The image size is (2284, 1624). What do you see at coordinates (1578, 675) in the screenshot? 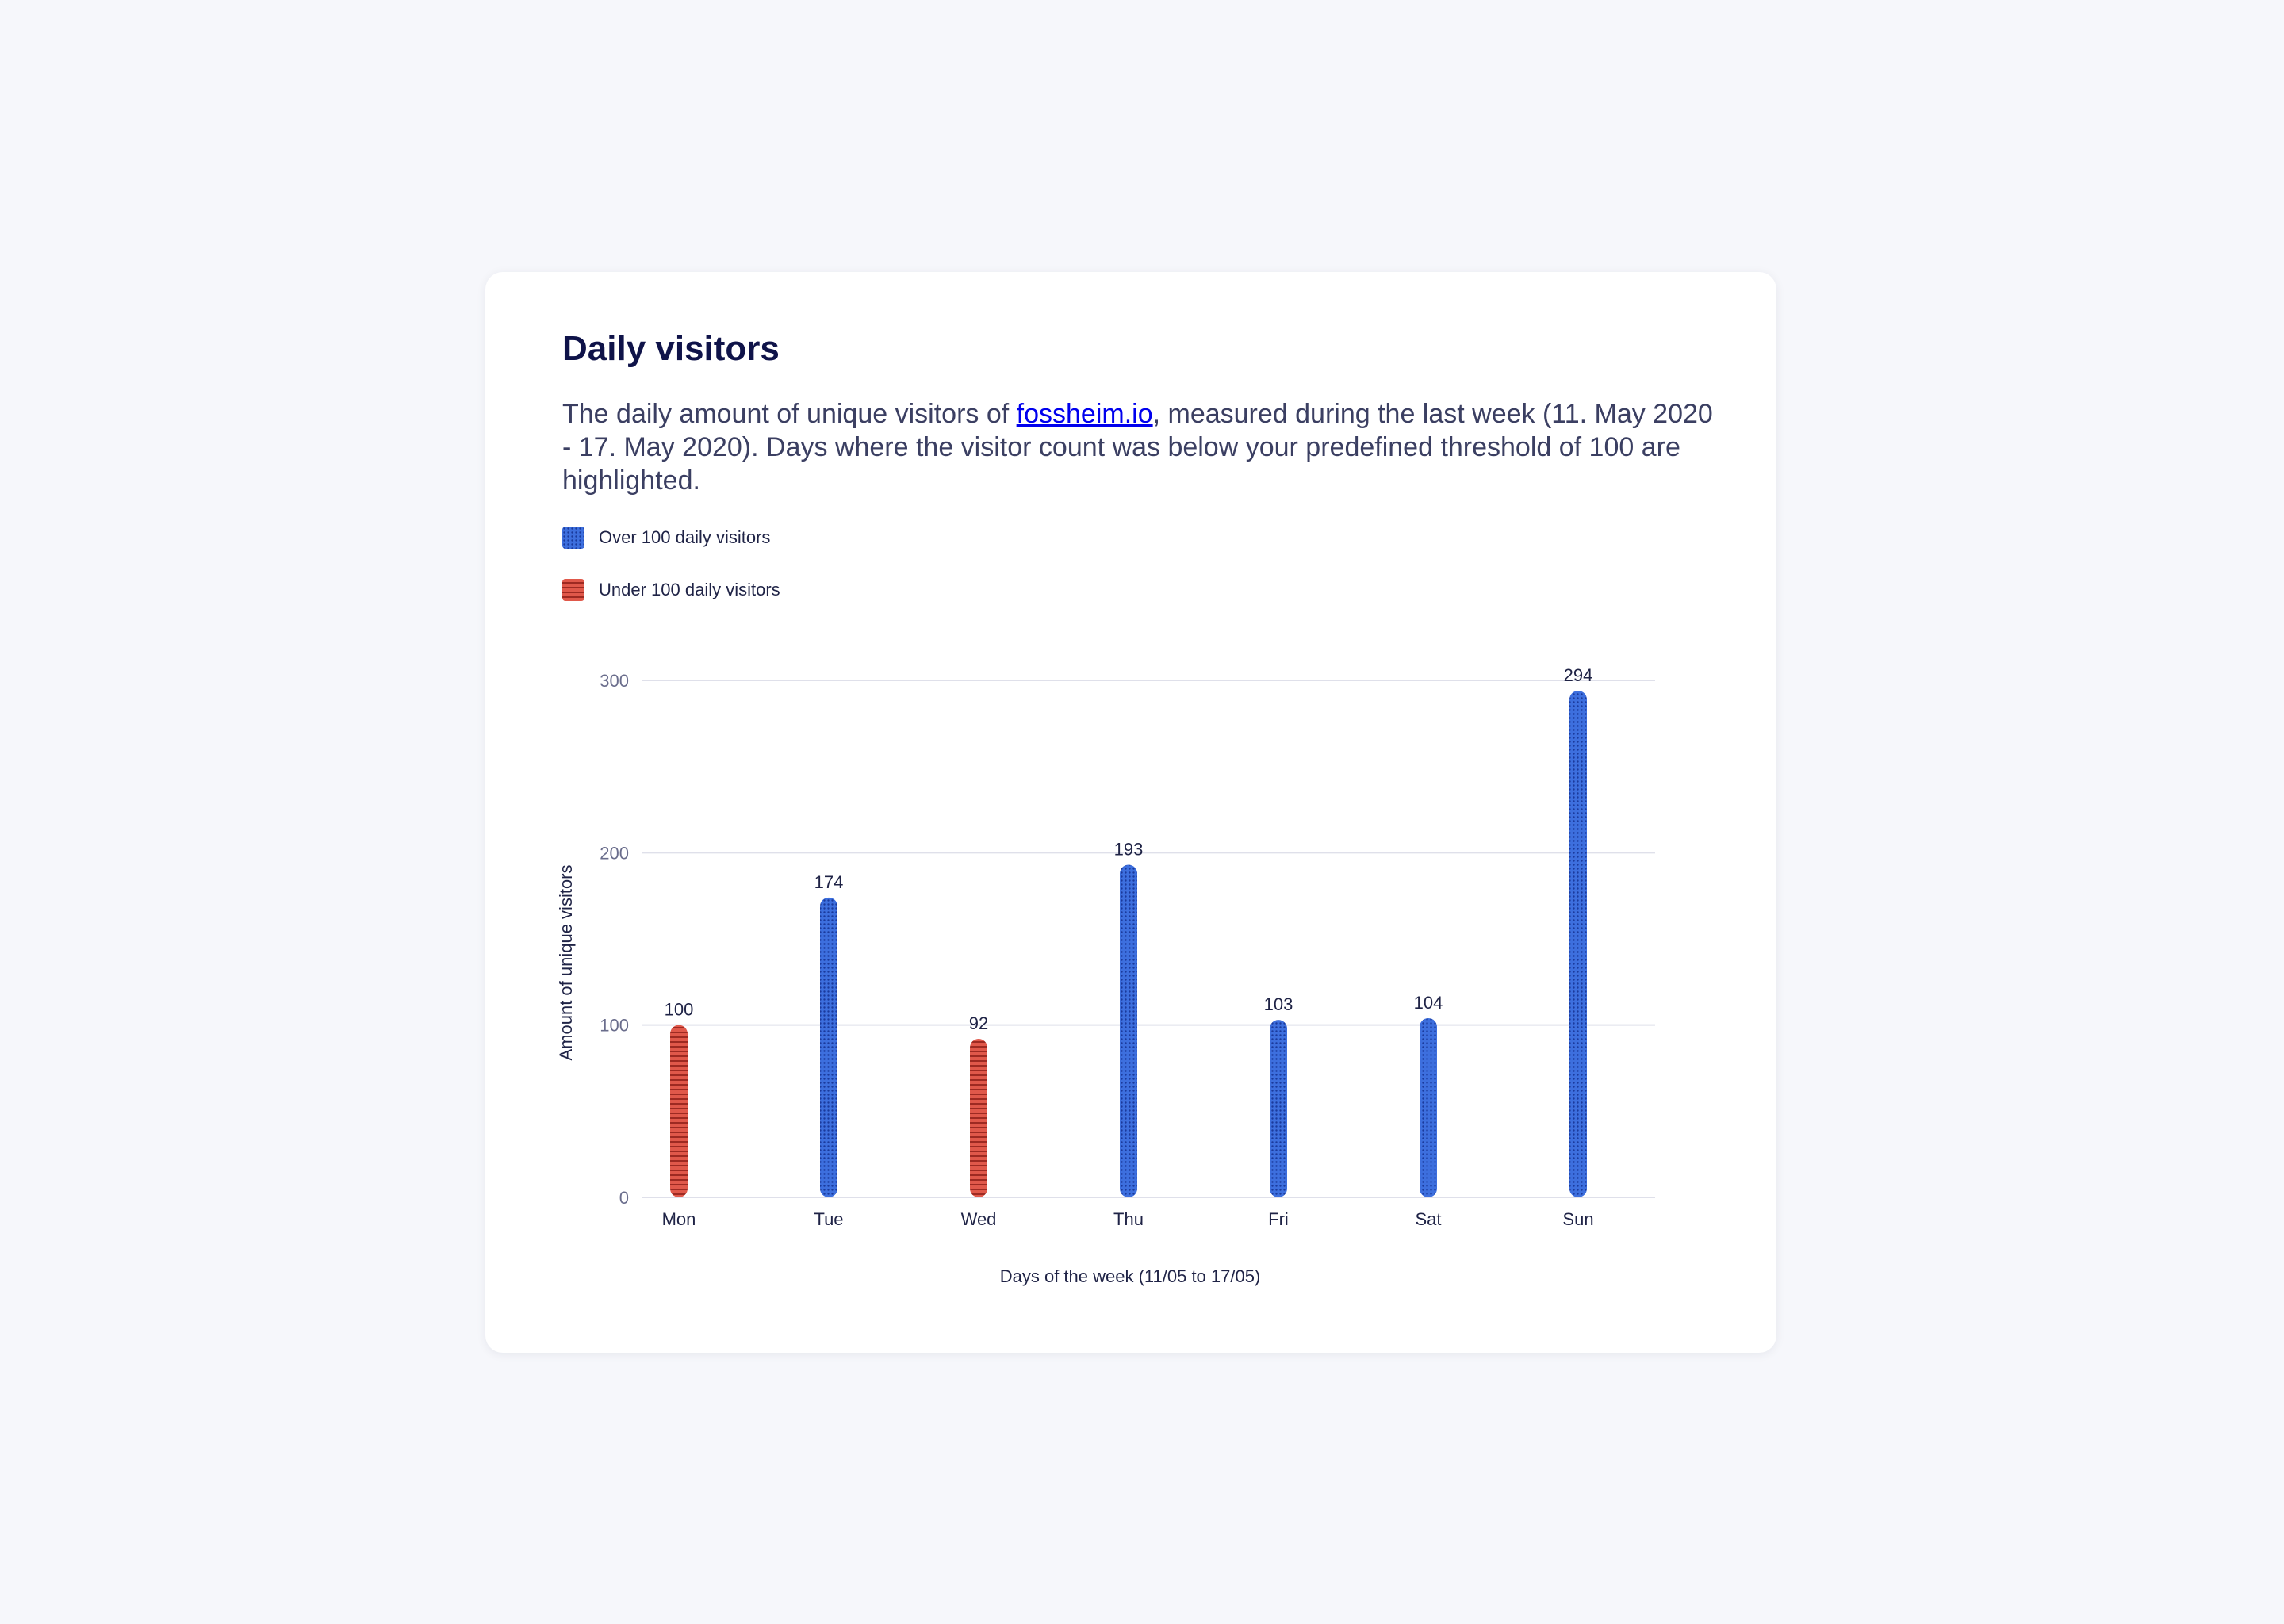
I see `data-label-sun: 294` at bounding box center [1578, 675].